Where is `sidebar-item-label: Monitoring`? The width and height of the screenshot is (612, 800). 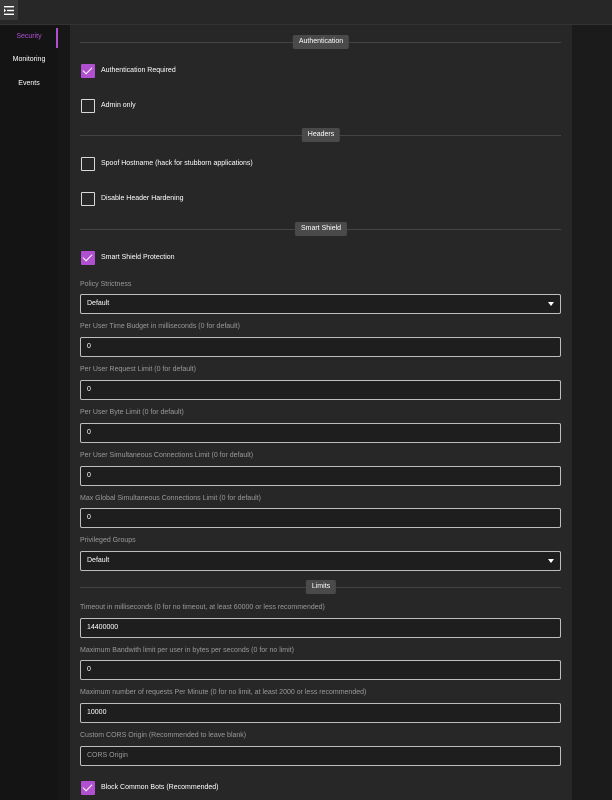 sidebar-item-label: Monitoring is located at coordinates (29, 59).